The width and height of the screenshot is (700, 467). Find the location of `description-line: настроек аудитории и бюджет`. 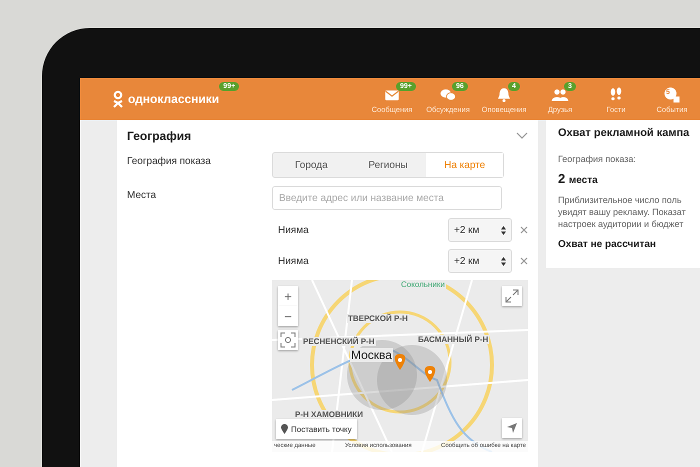

description-line: настроек аудитории и бюджет is located at coordinates (621, 224).